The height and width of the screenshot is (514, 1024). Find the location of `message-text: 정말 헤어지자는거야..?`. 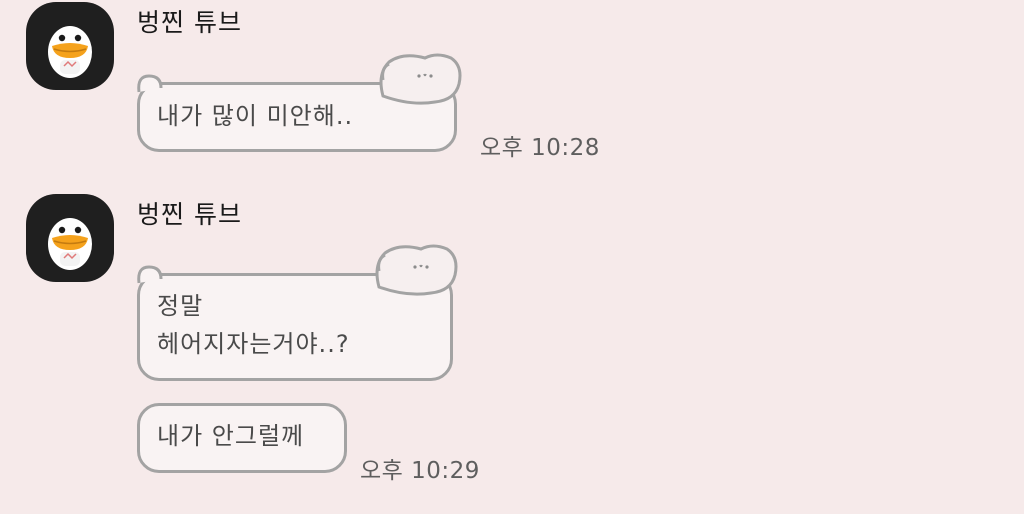

message-text: 정말 헤어지자는거야..? is located at coordinates (253, 325).